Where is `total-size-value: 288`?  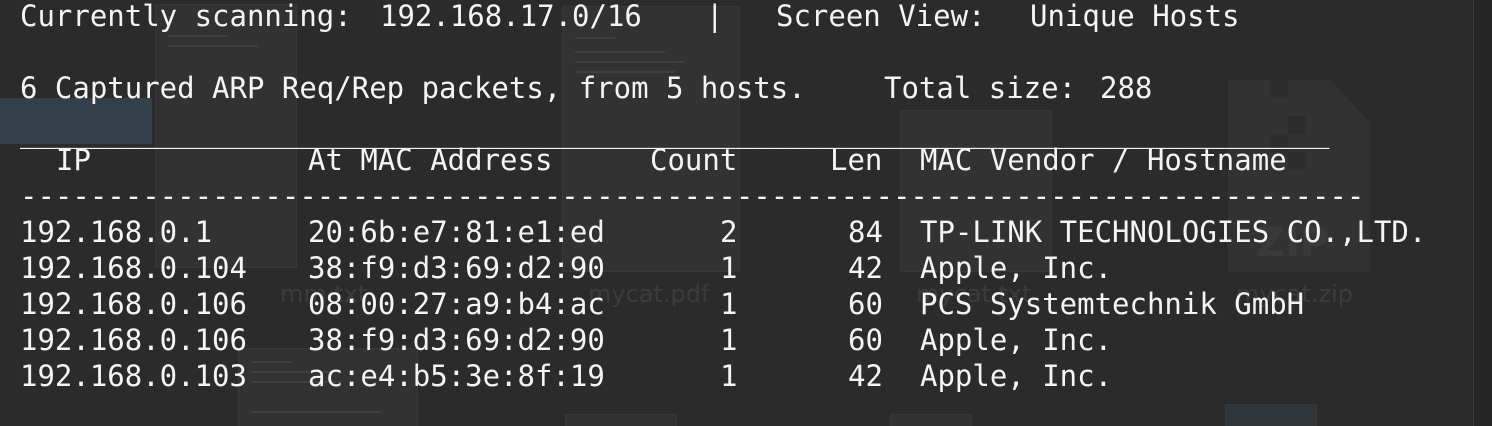 total-size-value: 288 is located at coordinates (1126, 88).